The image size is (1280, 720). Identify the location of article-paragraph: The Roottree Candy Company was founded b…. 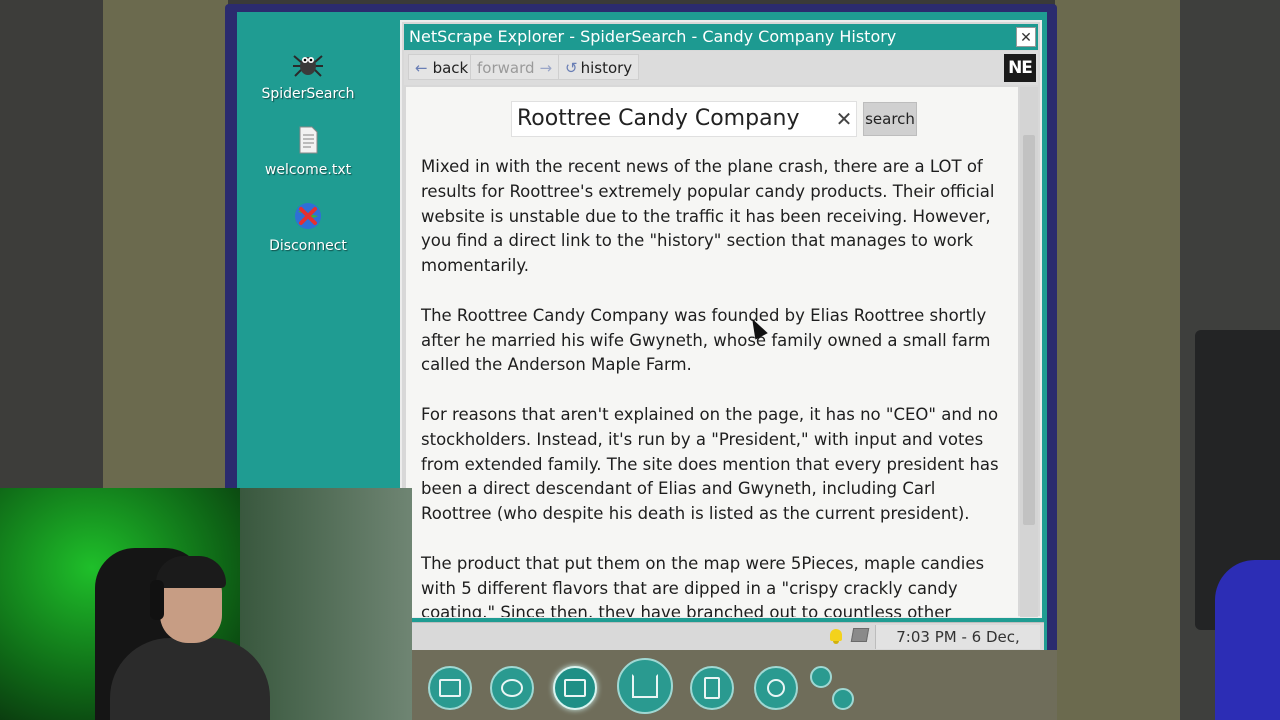
(706, 340).